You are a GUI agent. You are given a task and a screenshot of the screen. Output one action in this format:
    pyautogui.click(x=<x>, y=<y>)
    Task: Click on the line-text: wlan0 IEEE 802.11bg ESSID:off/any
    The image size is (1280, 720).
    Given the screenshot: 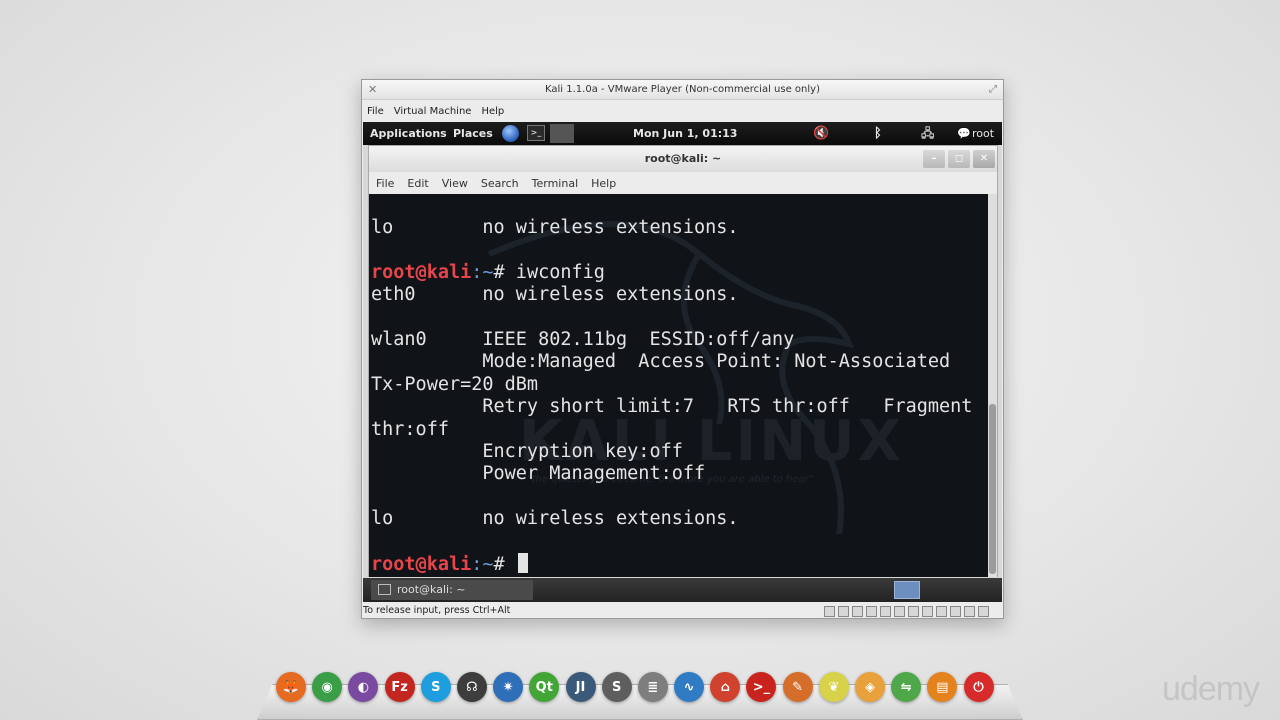 What is the action you would take?
    pyautogui.click(x=583, y=339)
    